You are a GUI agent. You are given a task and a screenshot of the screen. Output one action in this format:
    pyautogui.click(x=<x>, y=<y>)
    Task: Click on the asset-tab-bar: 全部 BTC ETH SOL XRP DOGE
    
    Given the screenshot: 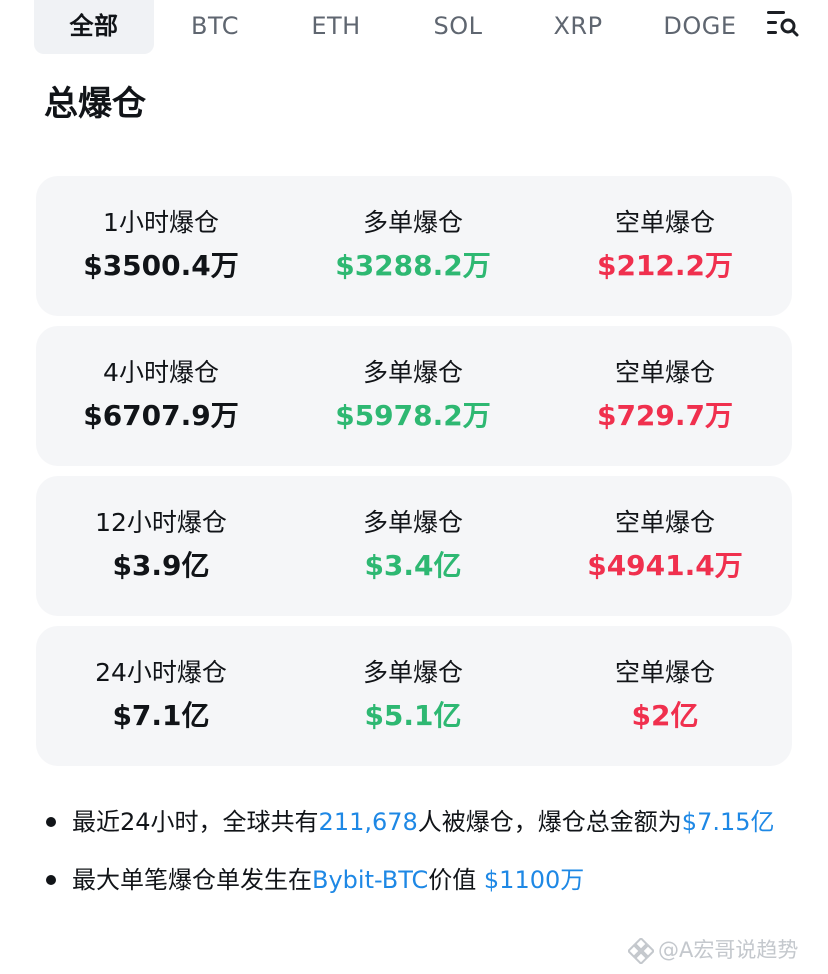 What is the action you would take?
    pyautogui.click(x=414, y=28)
    